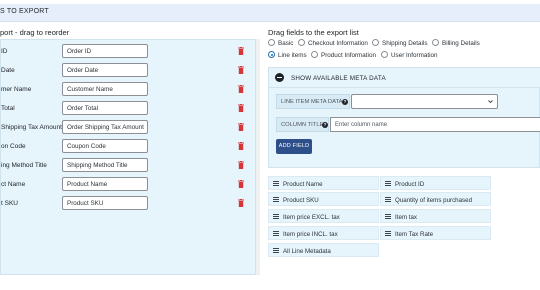 The height and width of the screenshot is (290, 540). I want to click on meta-data-toggle: SHOW AVAILABLE META DATA, so click(404, 78).